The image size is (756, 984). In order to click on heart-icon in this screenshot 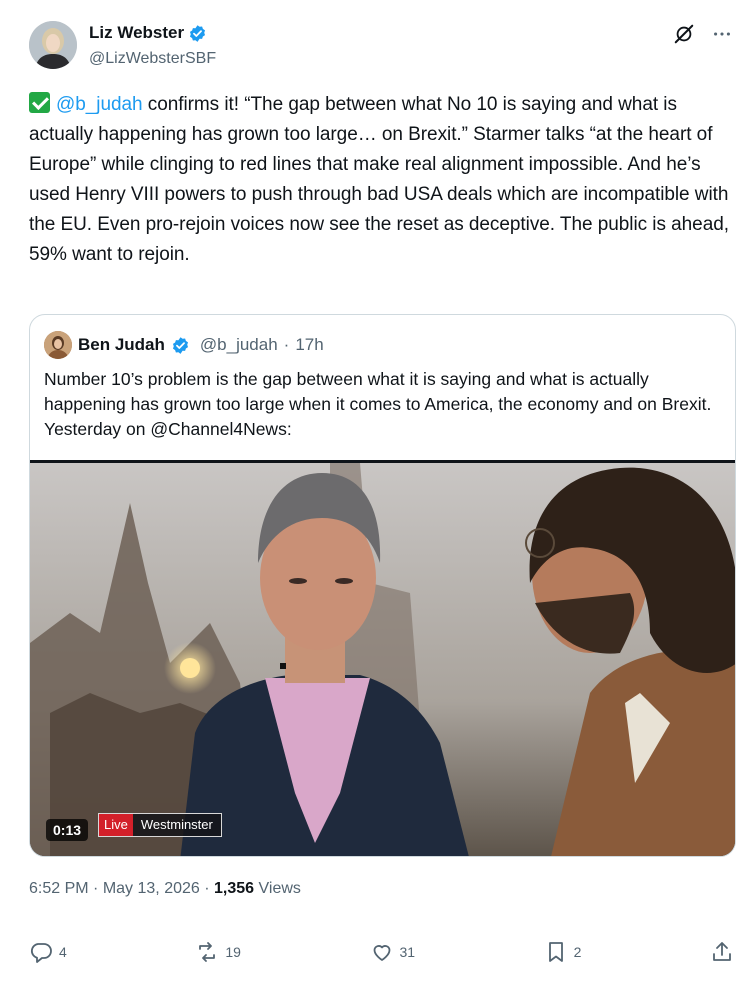, I will do `click(381, 953)`.